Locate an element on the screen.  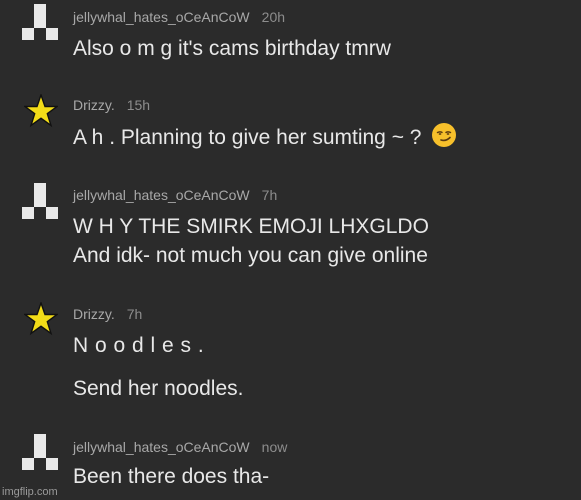
comment-meta: jellywhal_hates_oCeAnCoW now is located at coordinates (180, 447).